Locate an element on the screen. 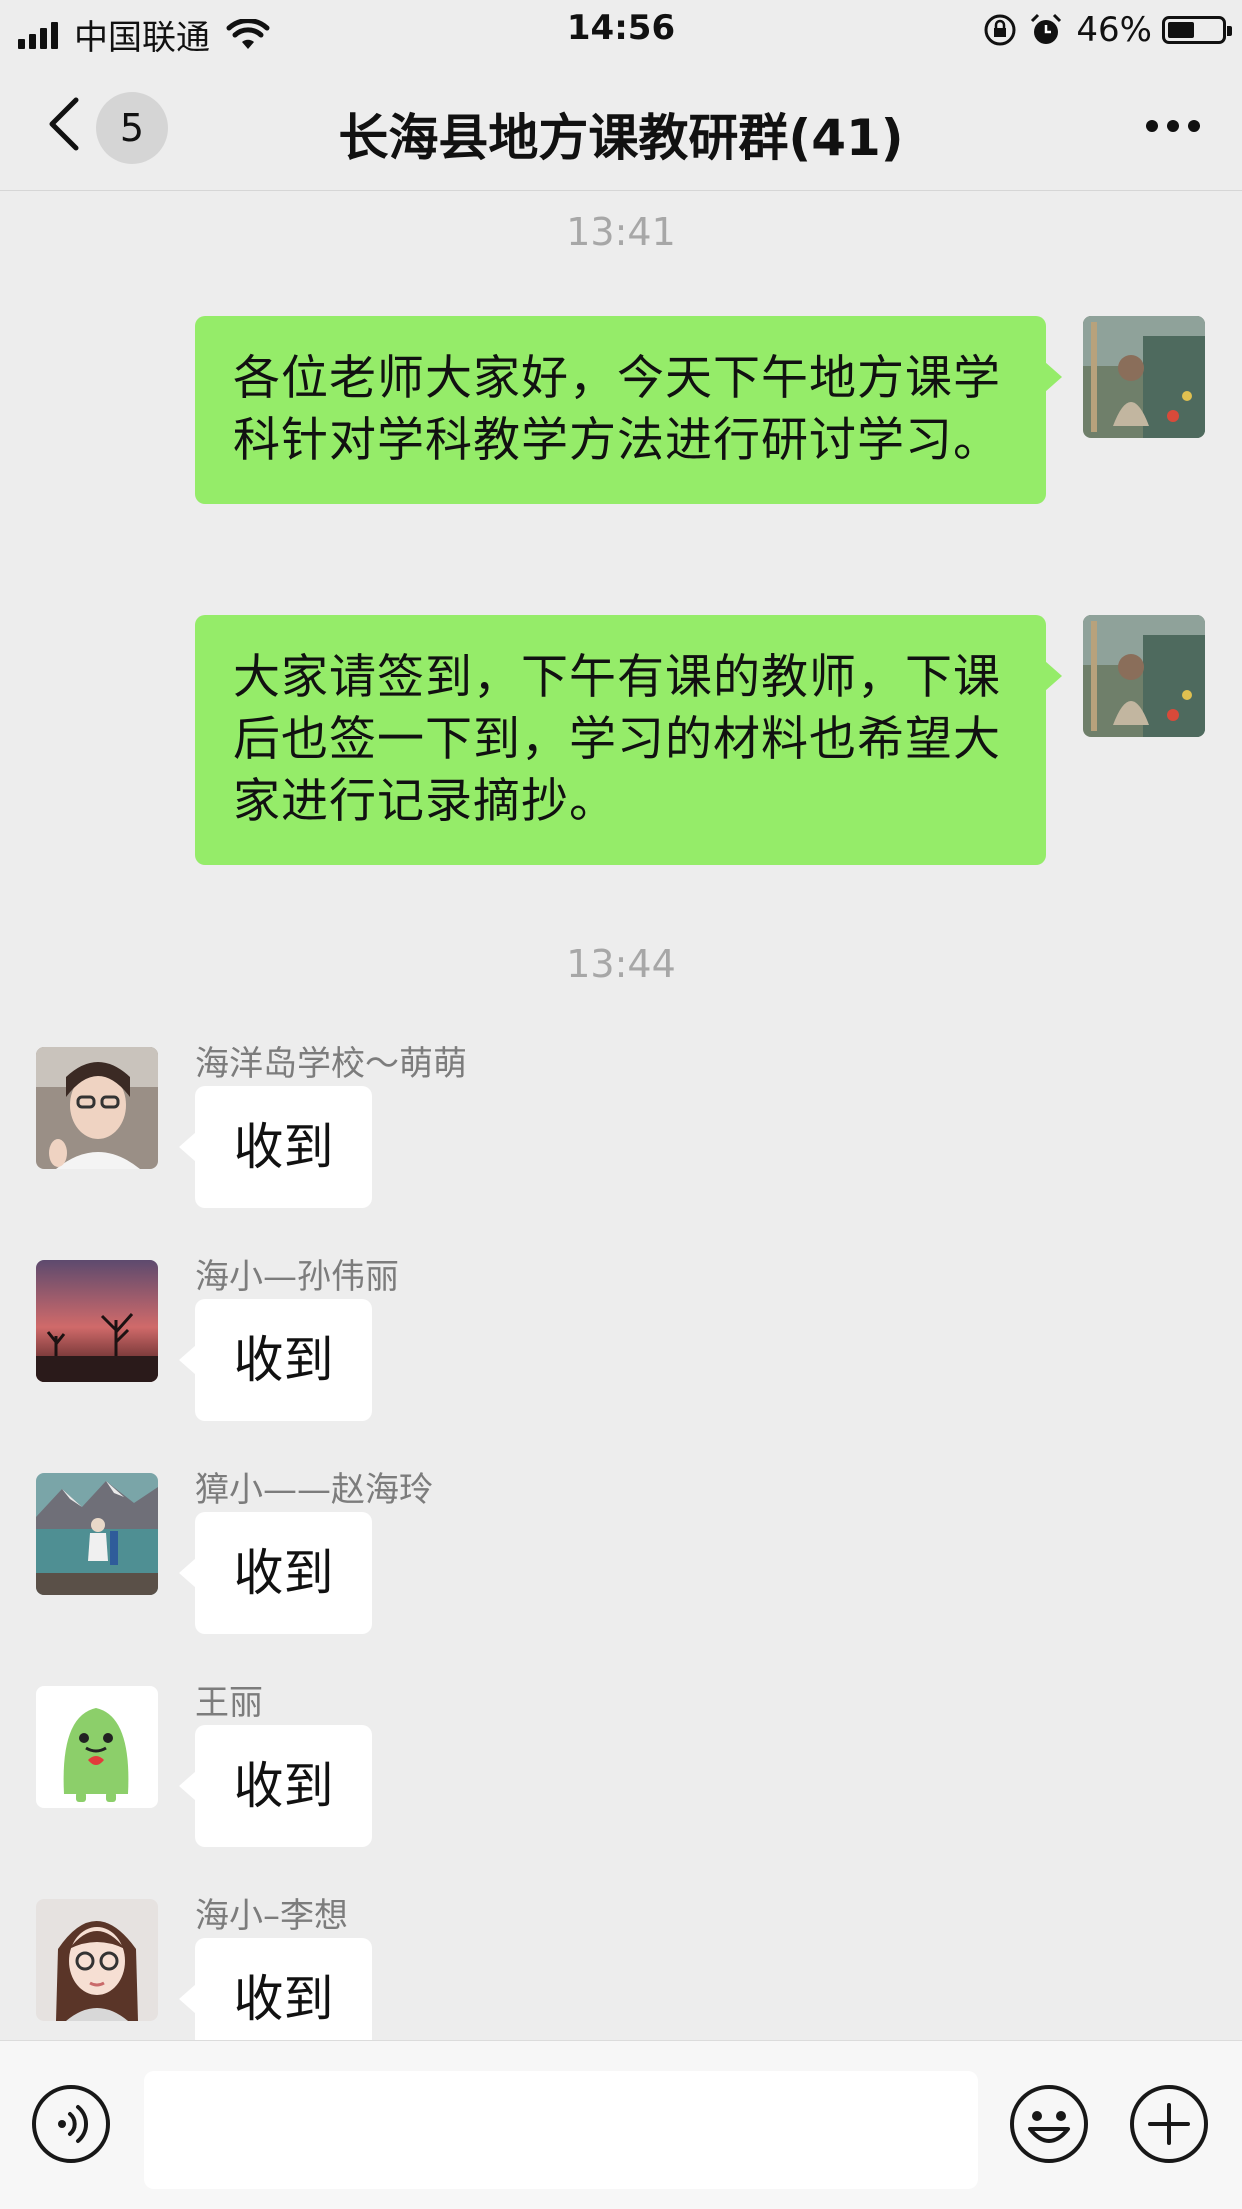 This screenshot has width=1242, height=2209. outgoing-message: 各位老师大家好，今天下午地方课学科针对学科教学方法进行研讨学习。 is located at coordinates (628, 410).